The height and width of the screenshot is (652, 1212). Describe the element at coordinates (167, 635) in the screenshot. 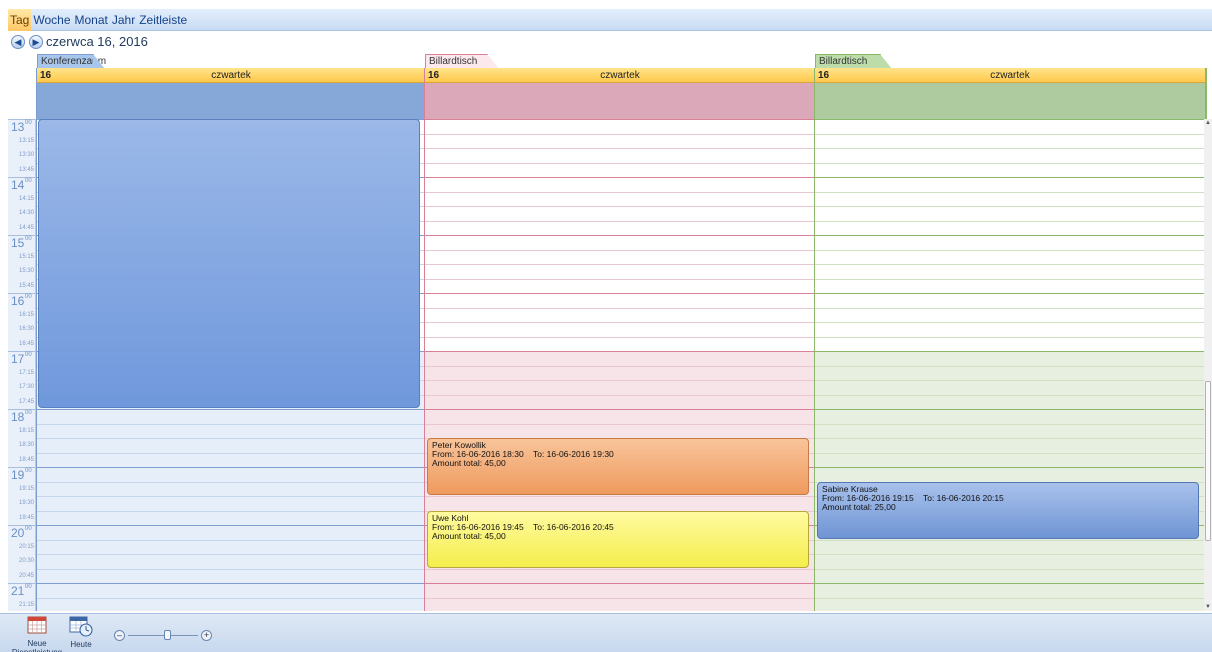

I see `zoom-knob` at that location.